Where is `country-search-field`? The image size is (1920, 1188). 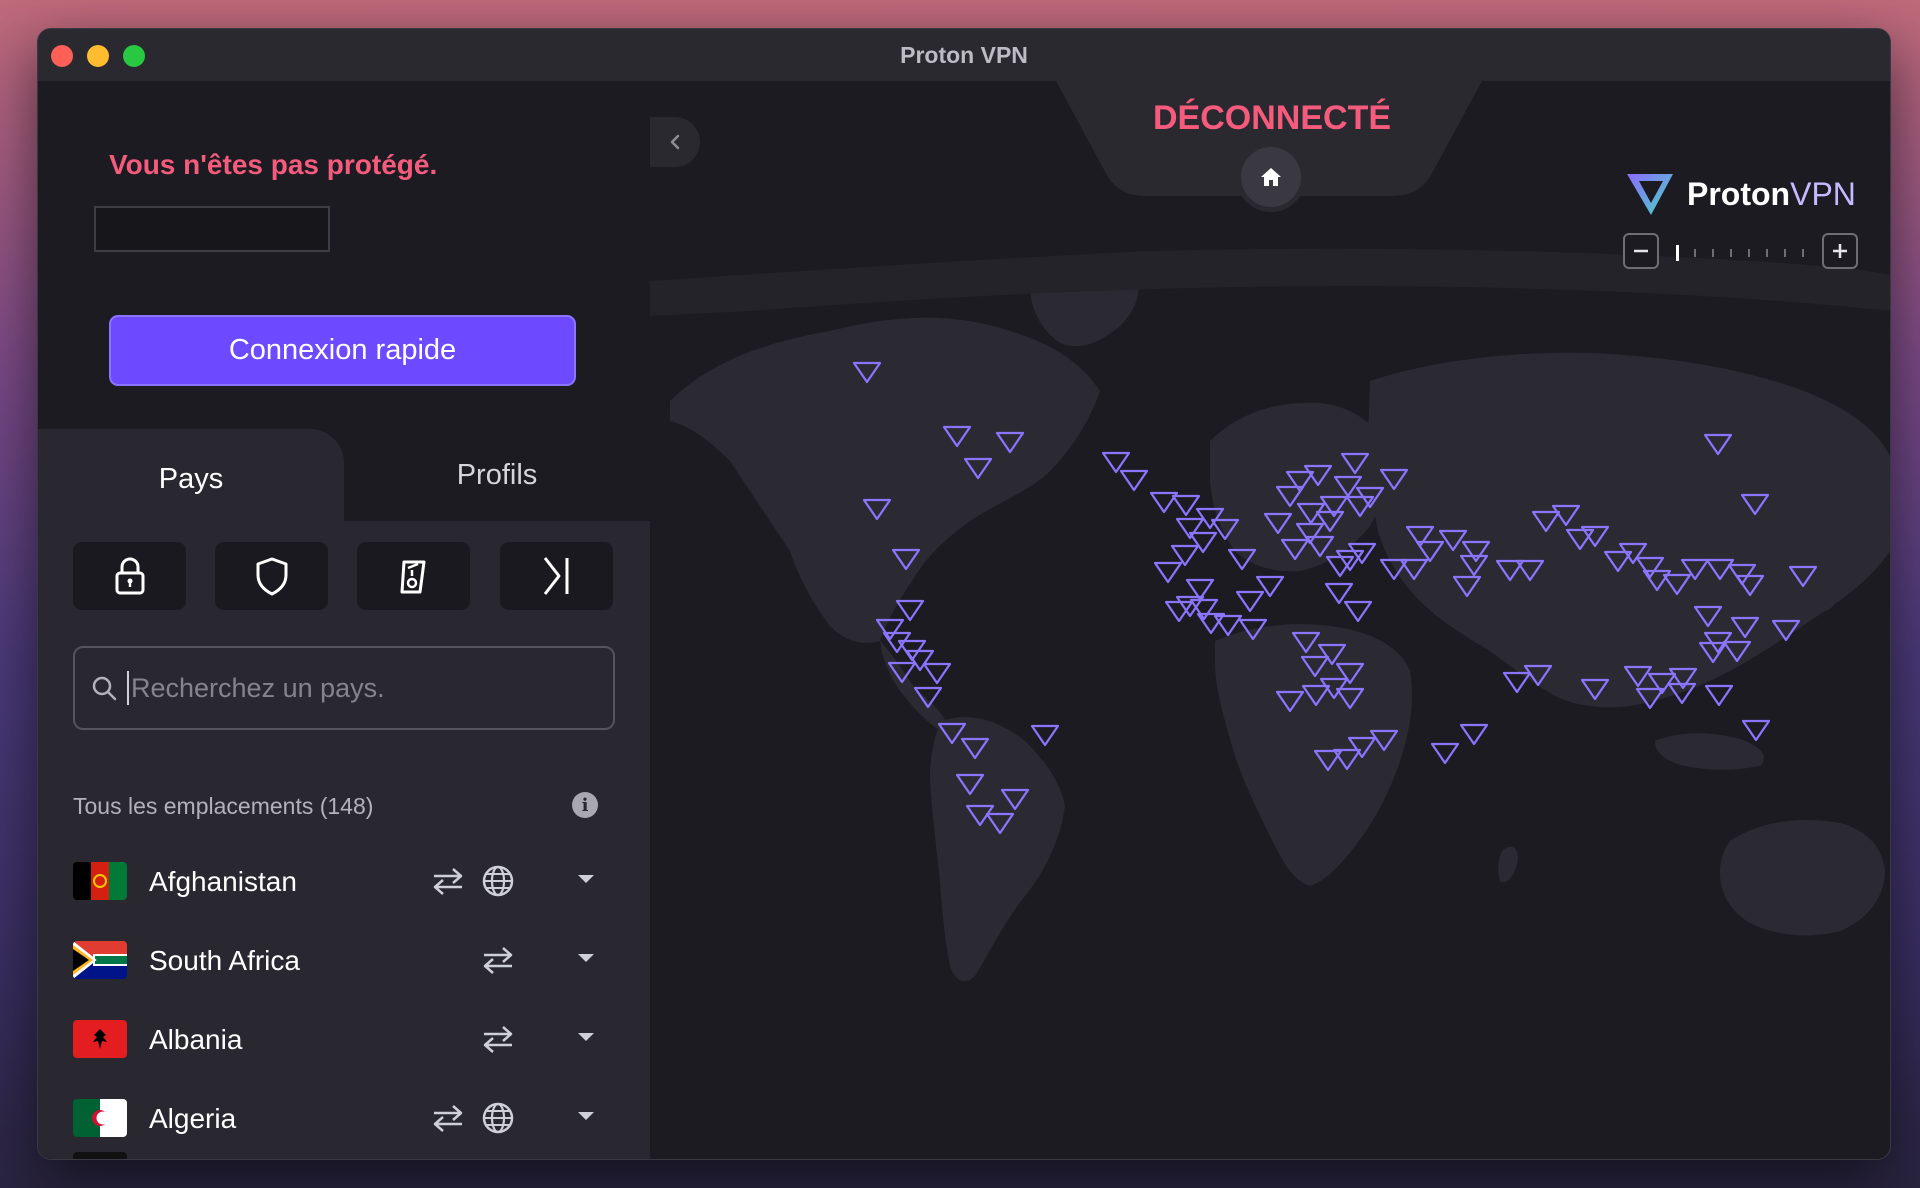 country-search-field is located at coordinates (344, 688).